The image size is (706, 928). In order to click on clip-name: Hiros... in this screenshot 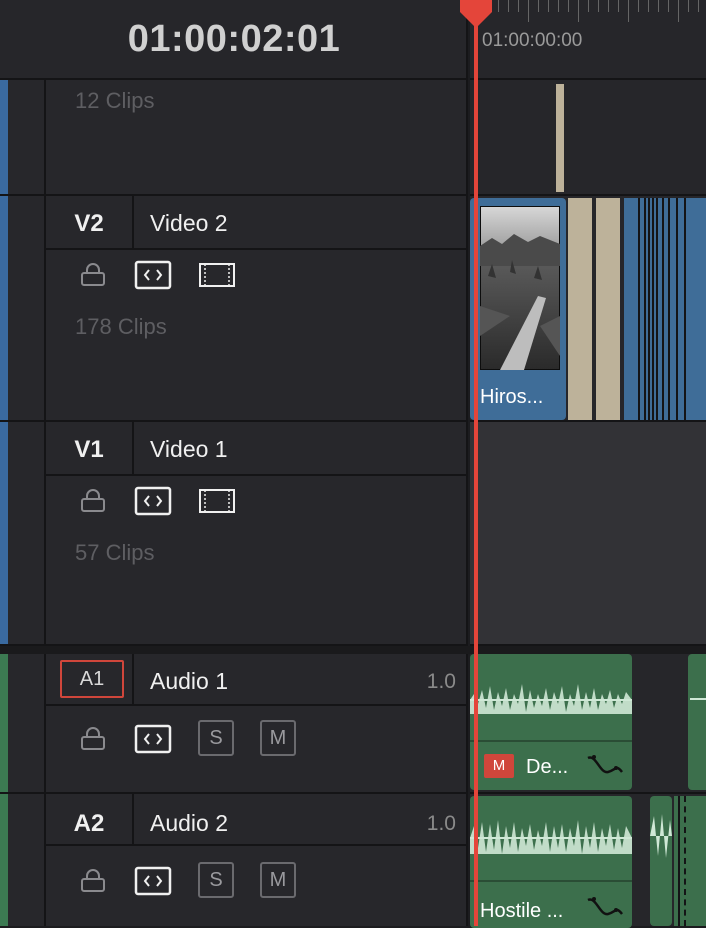, I will do `click(512, 397)`.